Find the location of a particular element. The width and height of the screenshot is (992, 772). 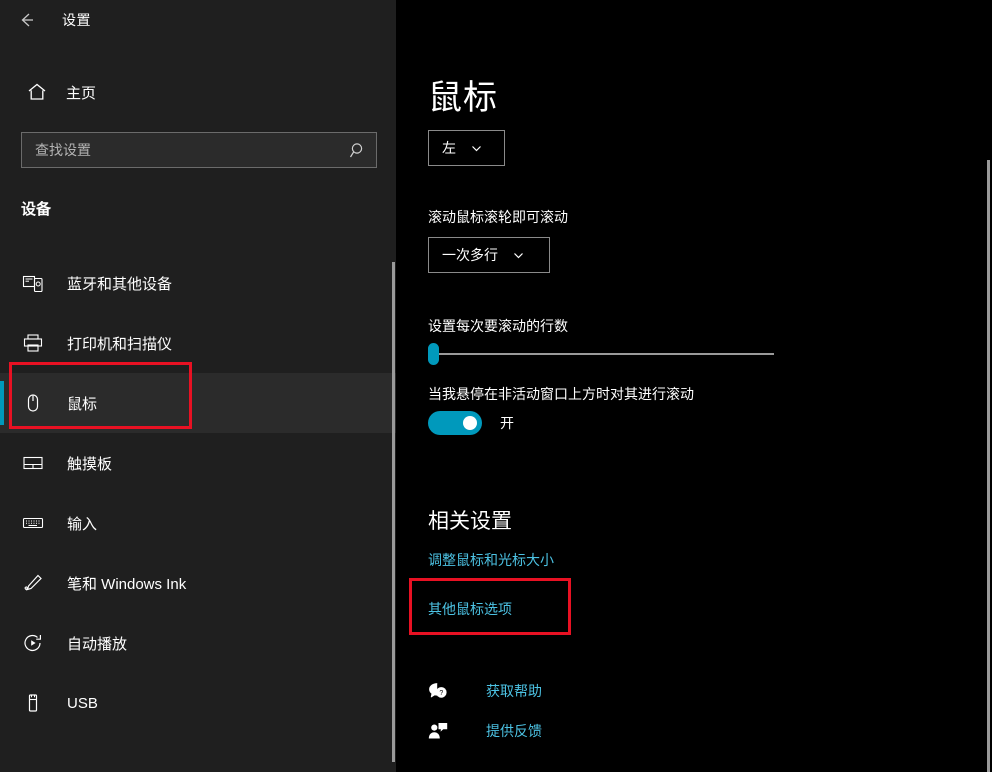

sidebar-item-usb-label: USB is located at coordinates (82, 703).